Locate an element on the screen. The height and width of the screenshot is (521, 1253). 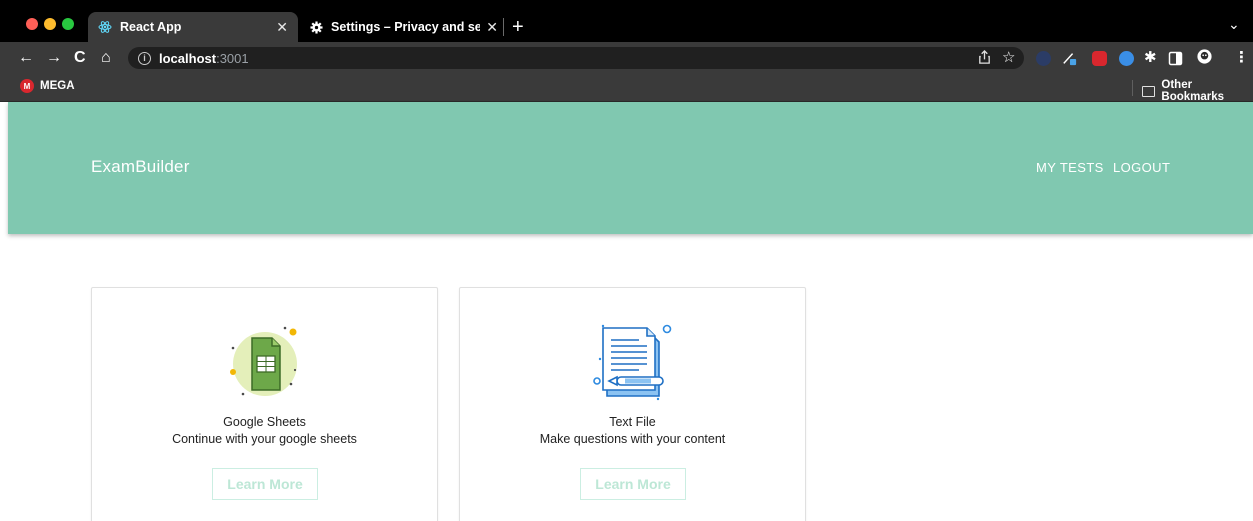
bookmark-other: Other Bookmarks is located at coordinates (1197, 91).